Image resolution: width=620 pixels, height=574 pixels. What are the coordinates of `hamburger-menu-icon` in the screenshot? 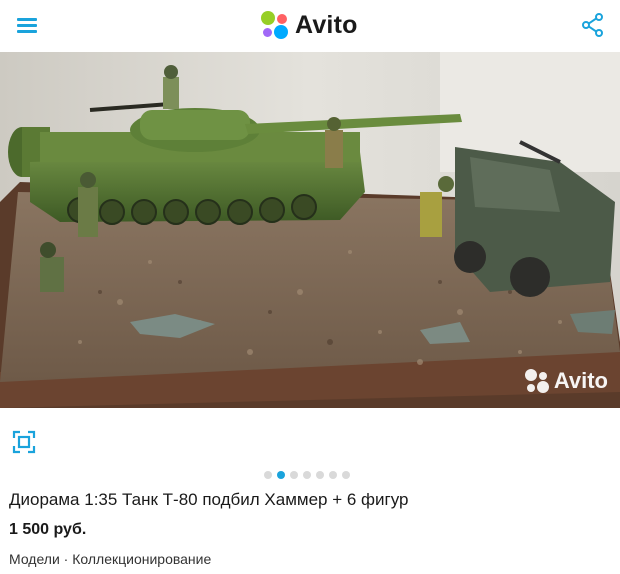 It's located at (27, 26).